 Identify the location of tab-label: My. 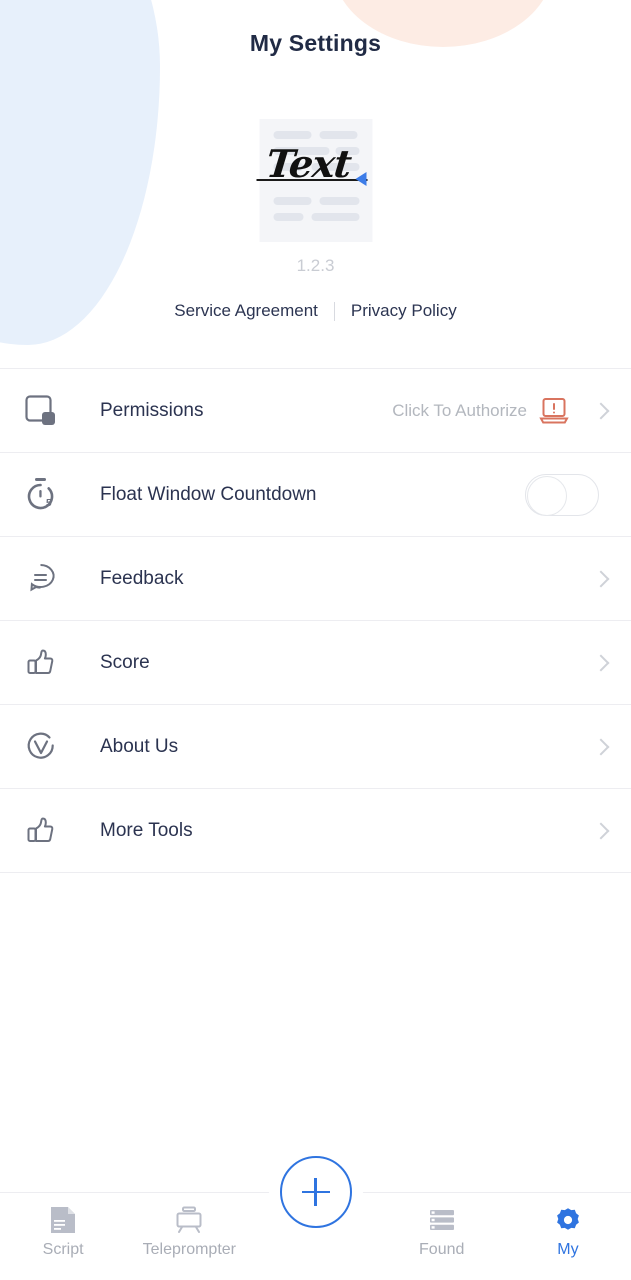
(568, 1249).